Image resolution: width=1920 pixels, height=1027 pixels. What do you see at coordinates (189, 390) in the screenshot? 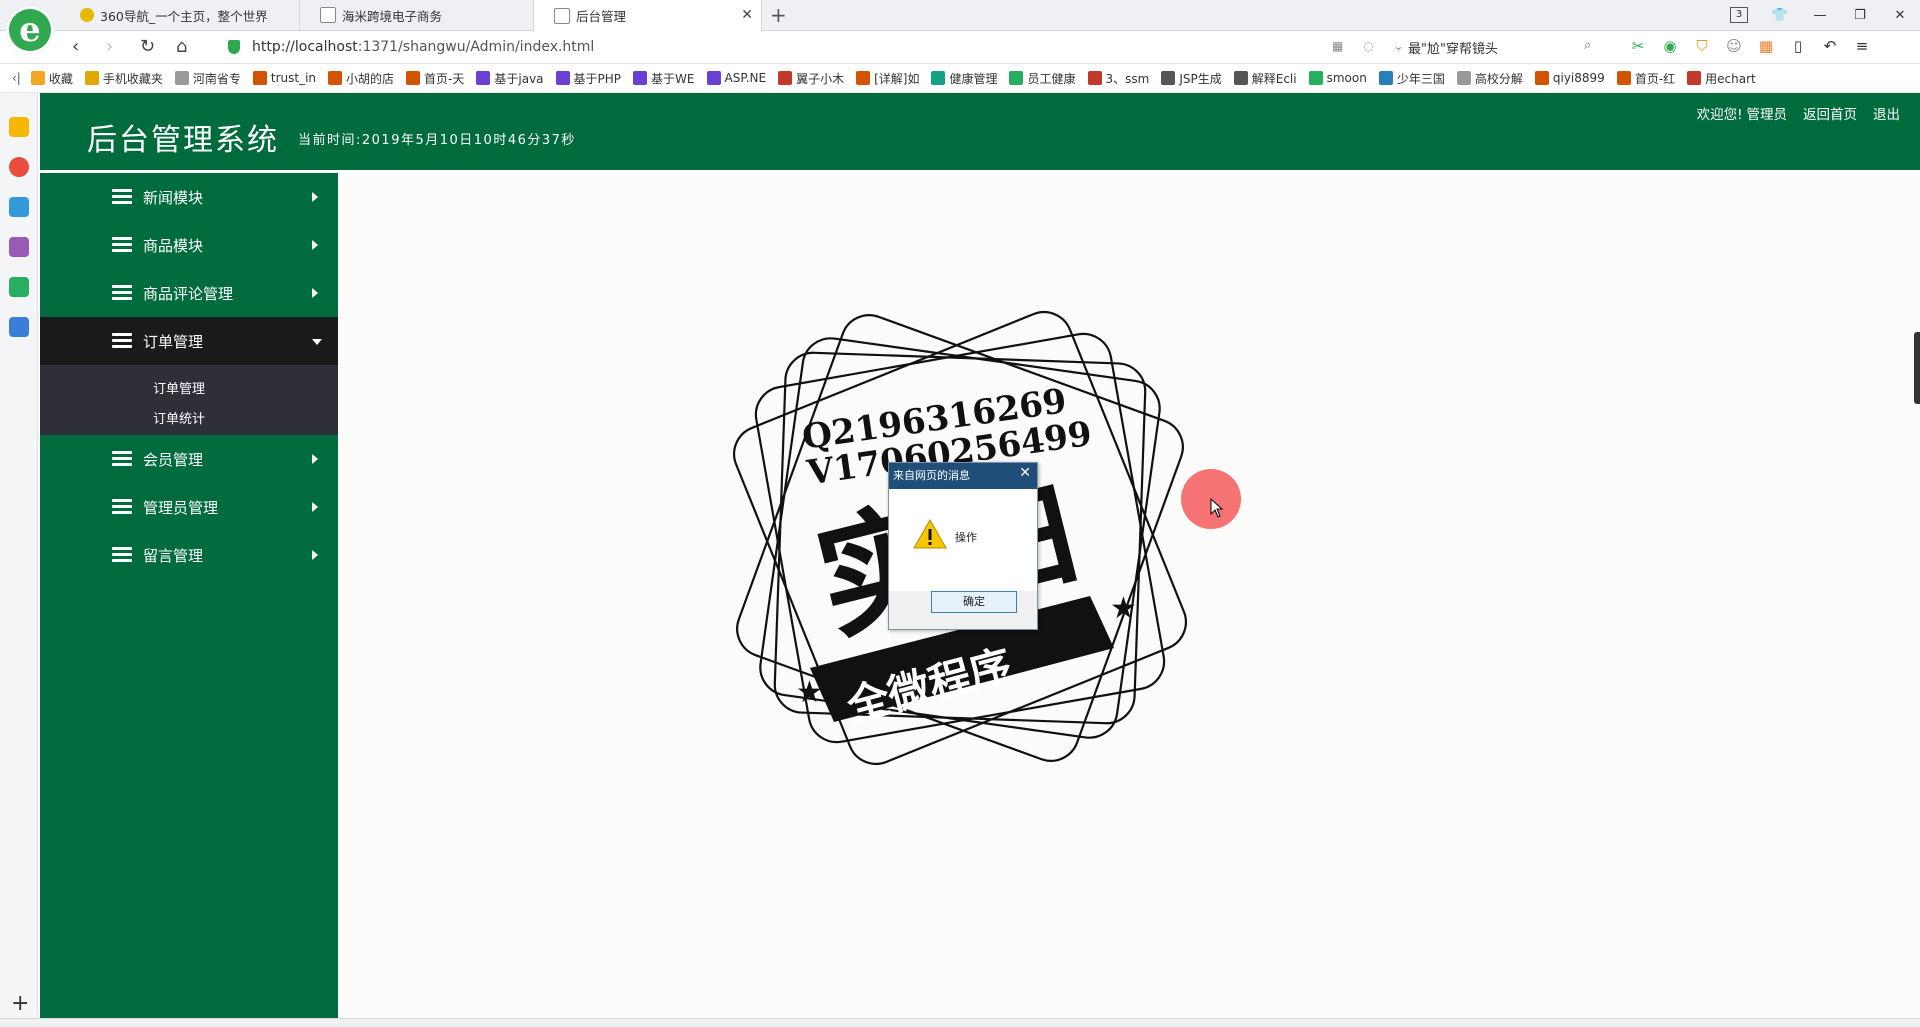
I see `submenu-item: 订单管理` at bounding box center [189, 390].